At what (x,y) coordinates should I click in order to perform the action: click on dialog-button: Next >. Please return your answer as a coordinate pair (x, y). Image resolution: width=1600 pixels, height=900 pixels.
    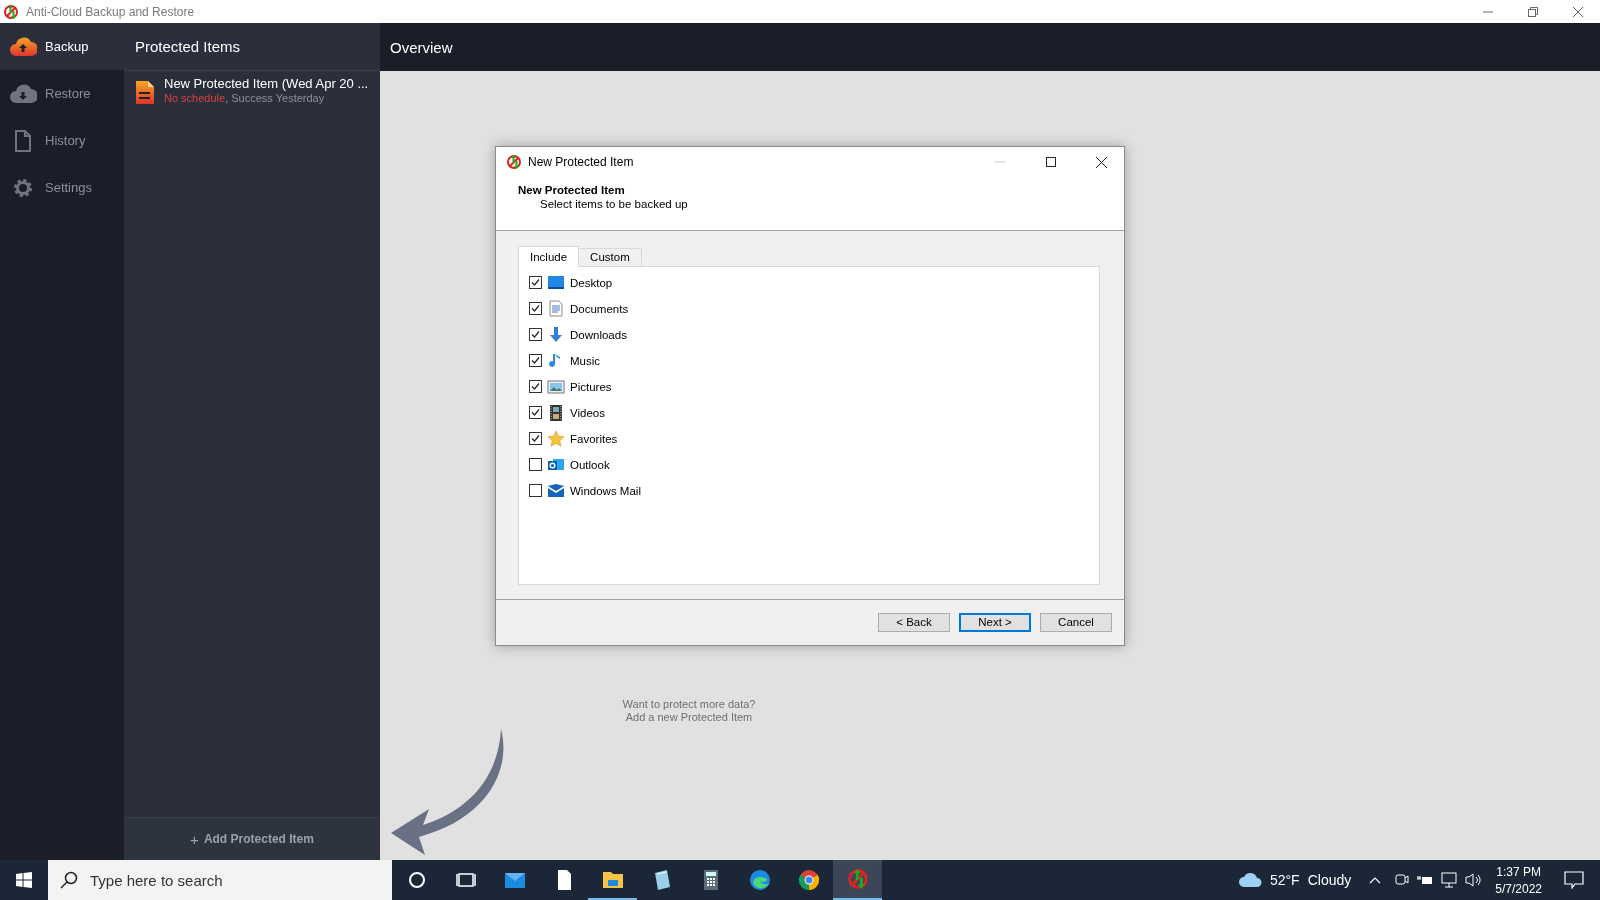
    Looking at the image, I should click on (995, 622).